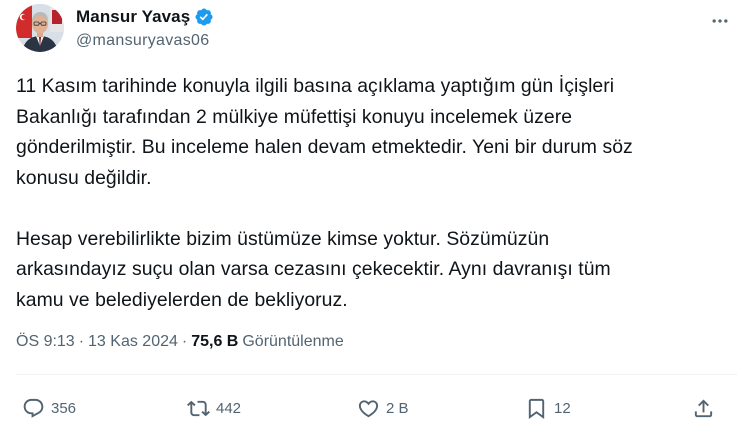 The width and height of the screenshot is (753, 447). I want to click on avatar, so click(40, 28).